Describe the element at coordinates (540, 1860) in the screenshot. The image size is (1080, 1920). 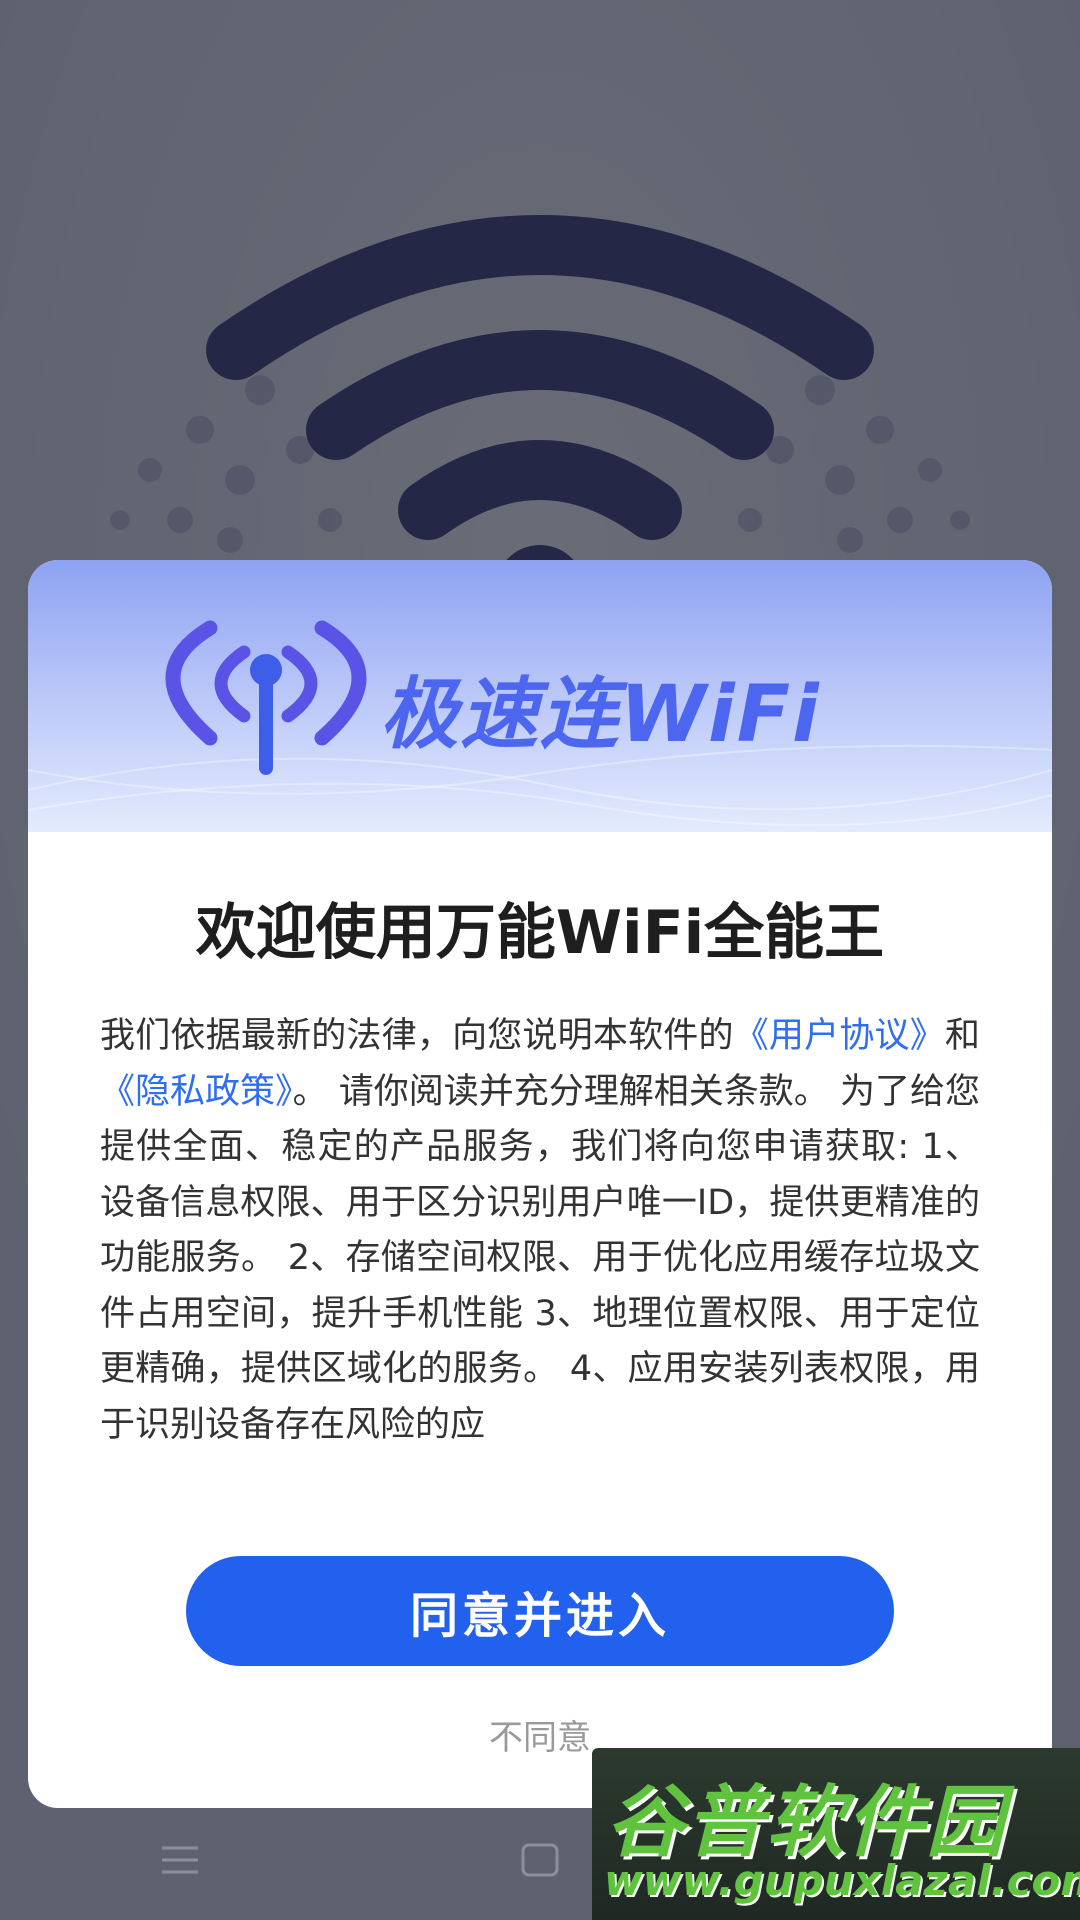
I see `home-icon` at that location.